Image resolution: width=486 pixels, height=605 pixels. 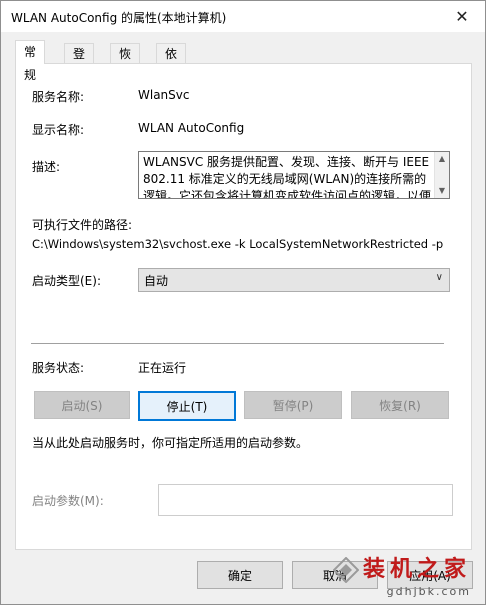 What do you see at coordinates (243, 16) in the screenshot?
I see `title-bar: WLAN AutoConfig 的属性(本地计算机) ✕` at bounding box center [243, 16].